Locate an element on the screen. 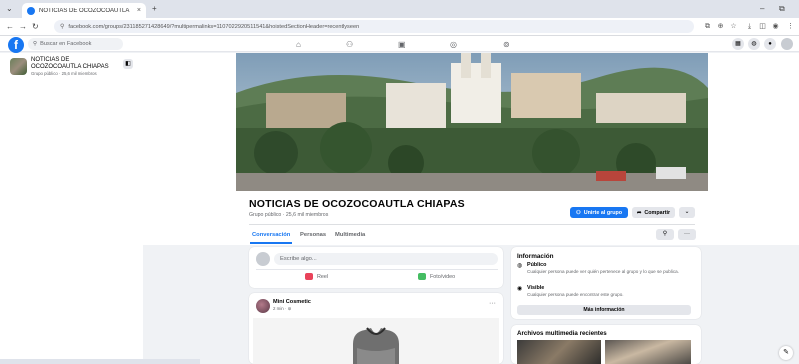 The height and width of the screenshot is (364, 799). facebook-logo-icon: f is located at coordinates (16, 45).